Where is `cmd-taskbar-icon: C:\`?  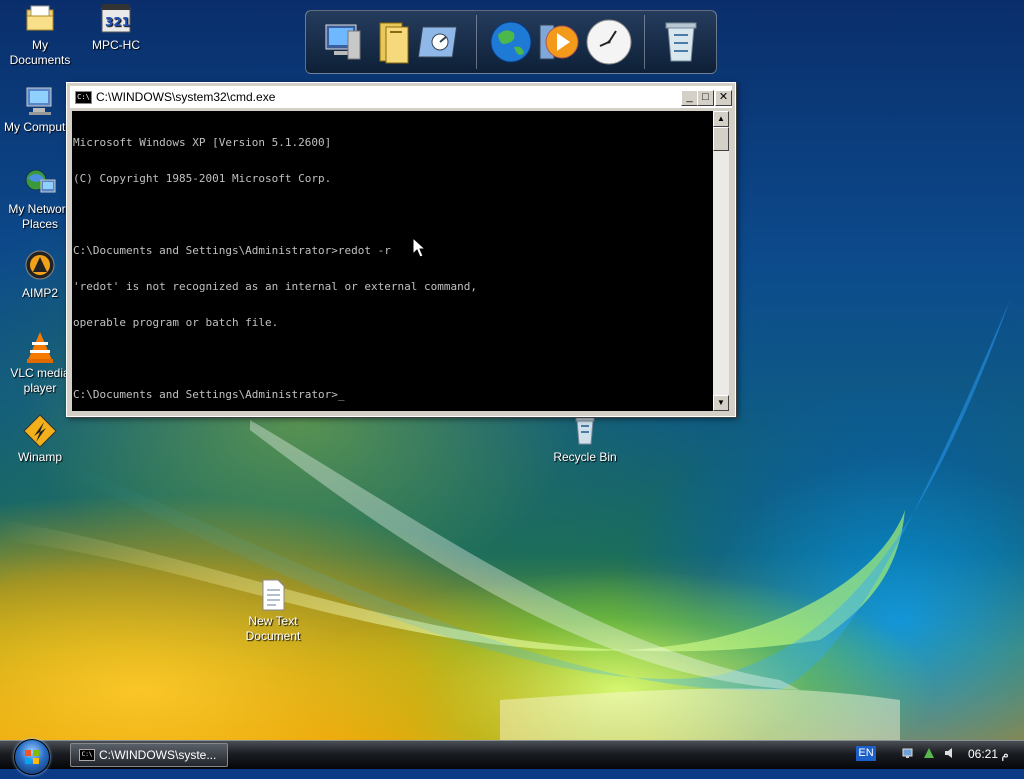
cmd-taskbar-icon: C:\ is located at coordinates (87, 755).